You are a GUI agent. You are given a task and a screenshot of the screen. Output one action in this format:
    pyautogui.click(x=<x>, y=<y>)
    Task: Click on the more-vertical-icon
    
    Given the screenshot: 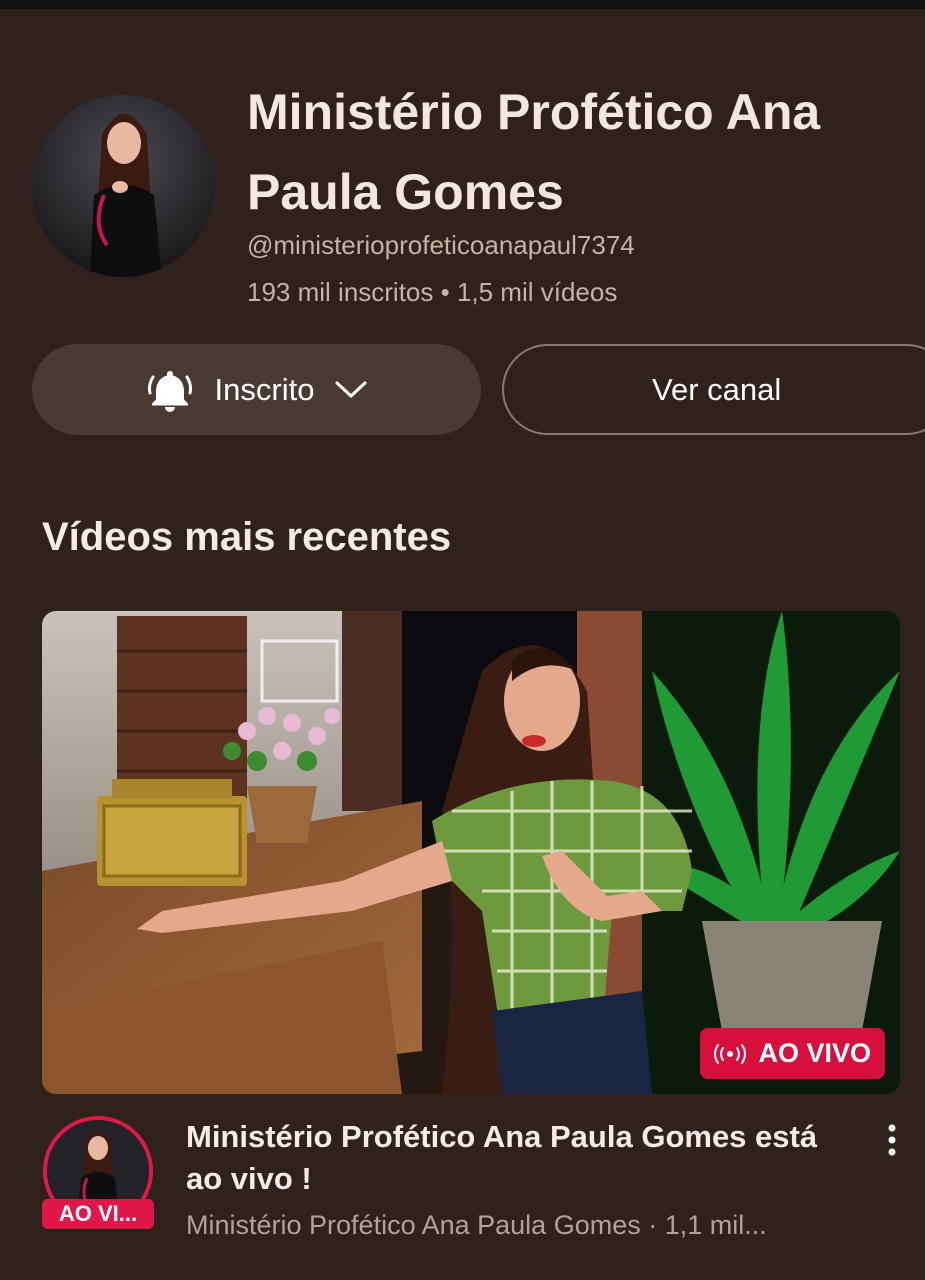 What is the action you would take?
    pyautogui.click(x=892, y=1142)
    